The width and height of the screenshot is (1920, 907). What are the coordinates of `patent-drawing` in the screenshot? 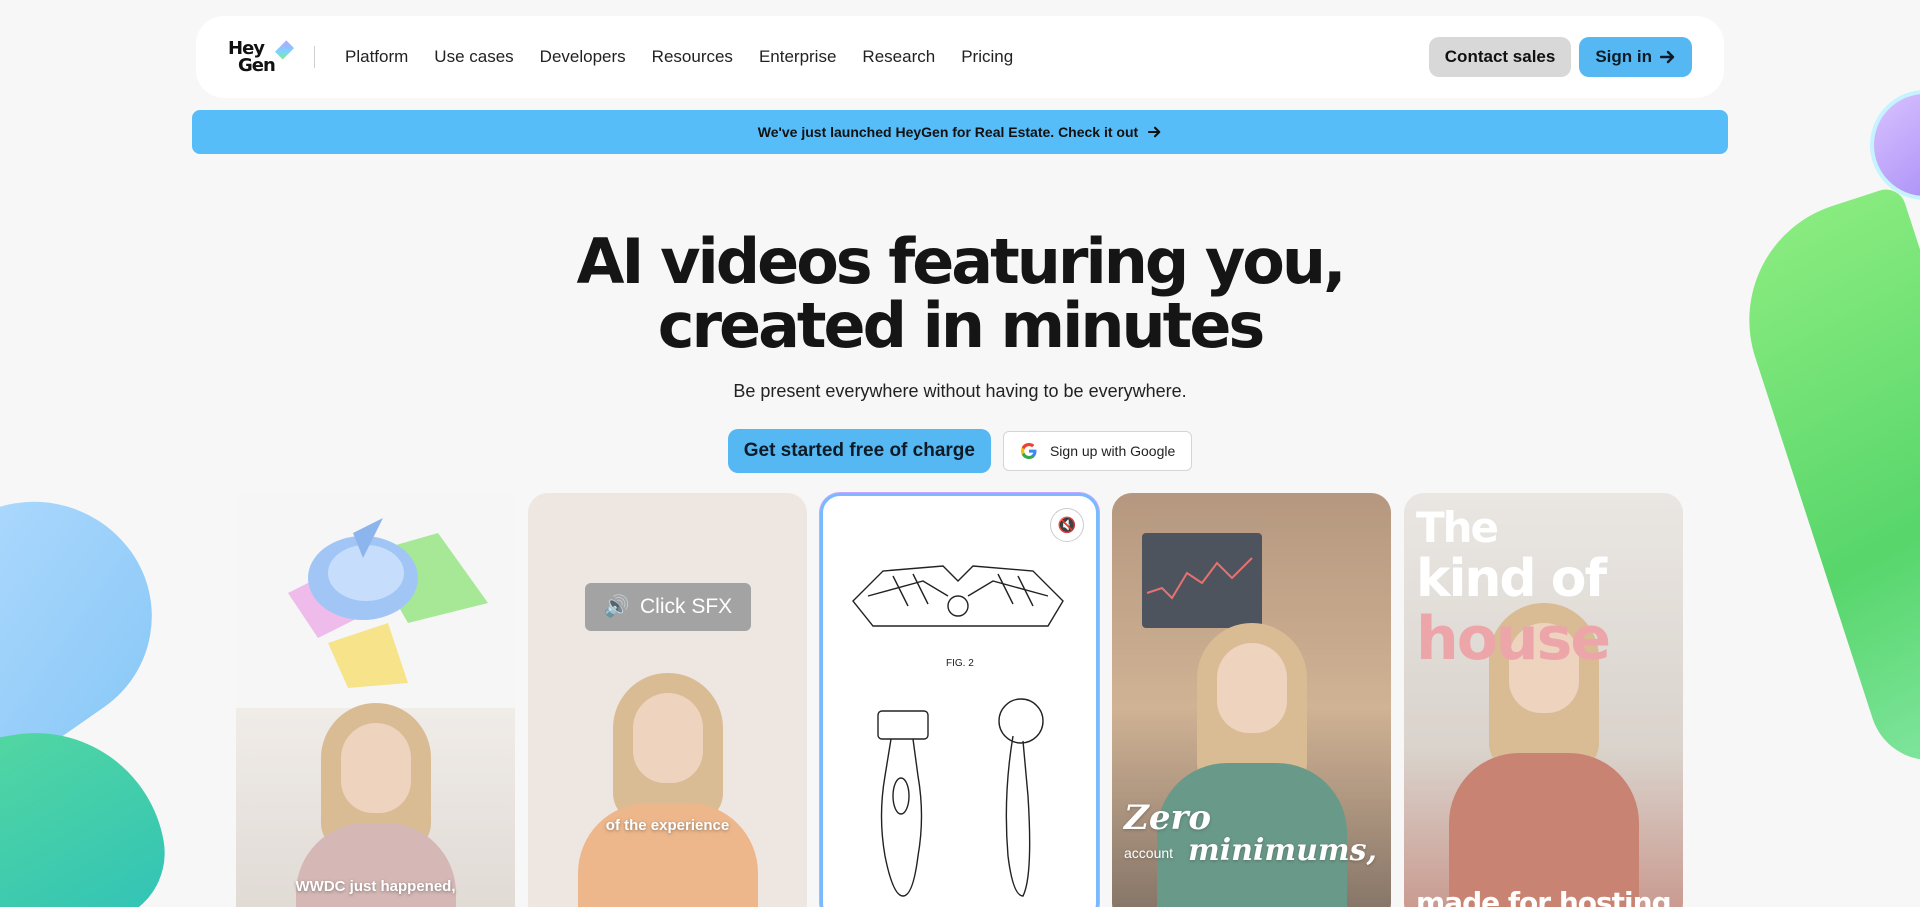 It's located at (958, 731).